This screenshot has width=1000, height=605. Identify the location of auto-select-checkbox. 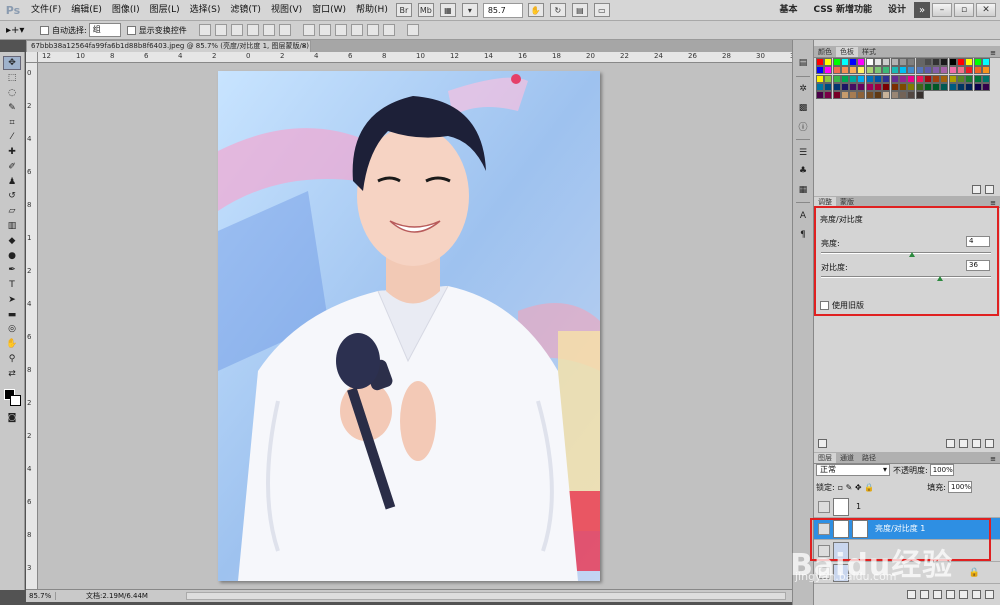
(44, 30).